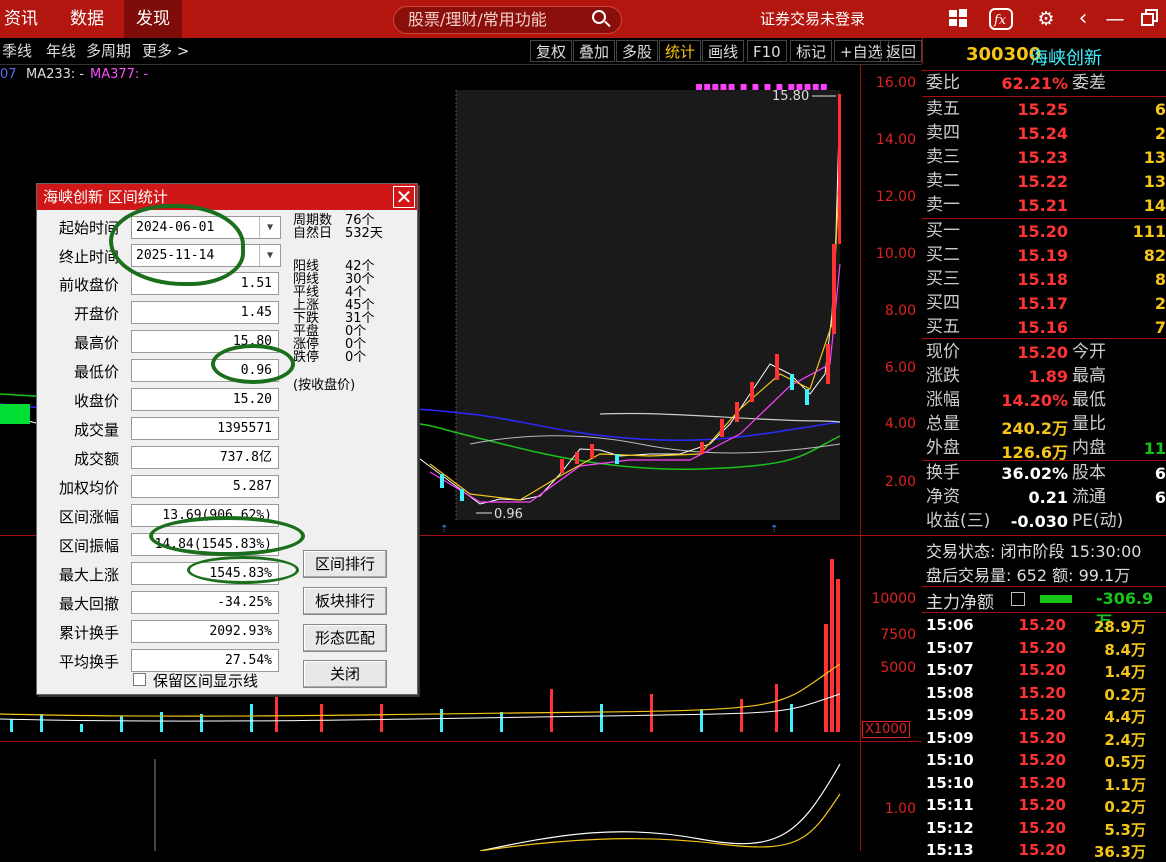 The width and height of the screenshot is (1166, 862). Describe the element at coordinates (17, 51) in the screenshot. I see `period-quarter: 季线` at that location.